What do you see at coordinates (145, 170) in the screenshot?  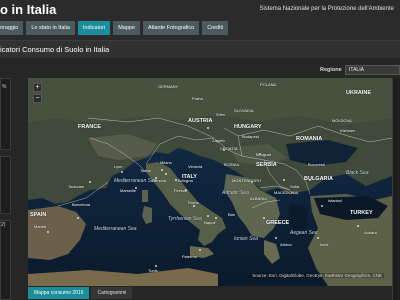 I see `map-label-torino: Torino` at bounding box center [145, 170].